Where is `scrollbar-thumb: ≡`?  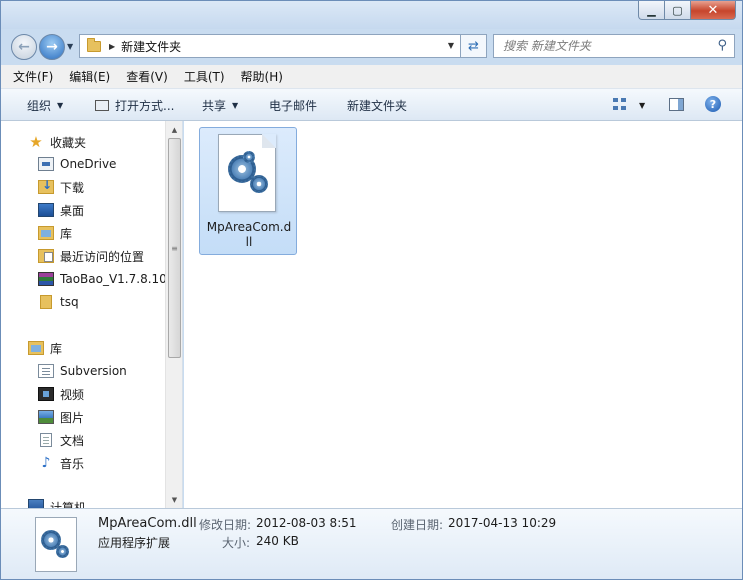 scrollbar-thumb: ≡ is located at coordinates (174, 248).